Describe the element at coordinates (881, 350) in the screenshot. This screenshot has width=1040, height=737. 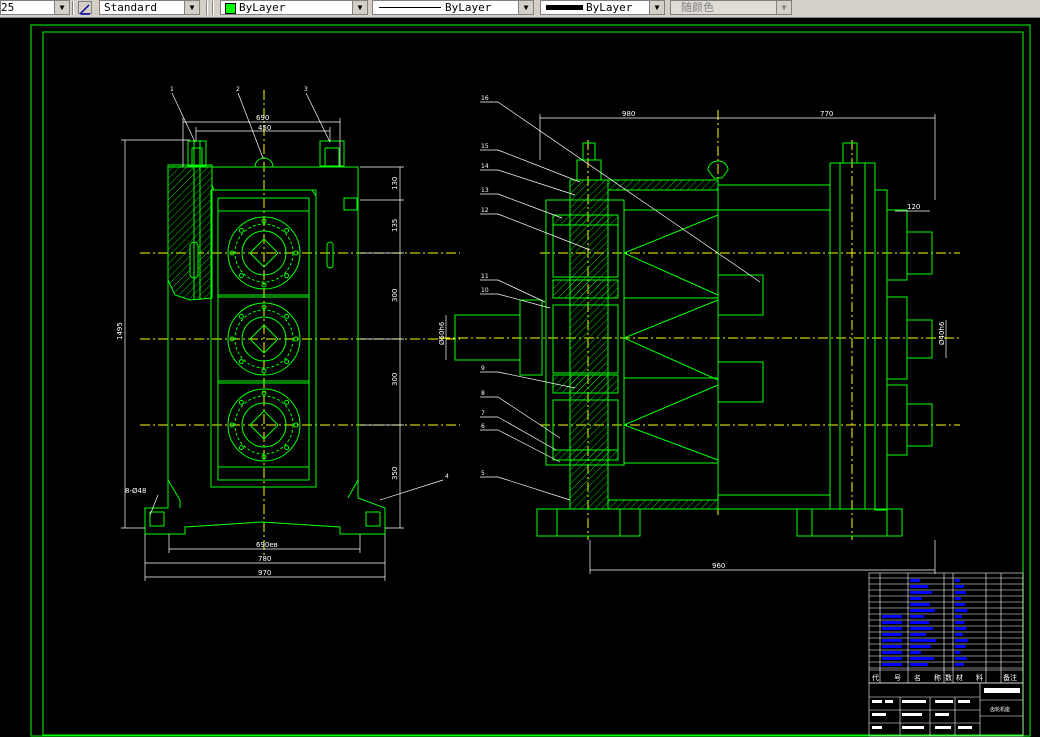
I see `side-right-flange` at that location.